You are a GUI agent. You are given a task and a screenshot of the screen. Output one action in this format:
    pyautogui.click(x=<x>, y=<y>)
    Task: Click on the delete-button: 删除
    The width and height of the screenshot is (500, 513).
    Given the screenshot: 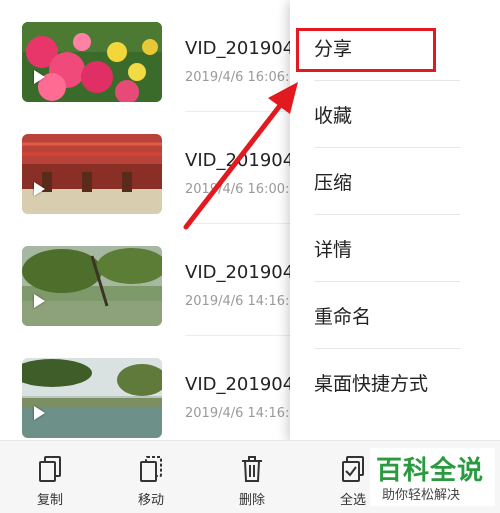 What is the action you would take?
    pyautogui.click(x=252, y=477)
    